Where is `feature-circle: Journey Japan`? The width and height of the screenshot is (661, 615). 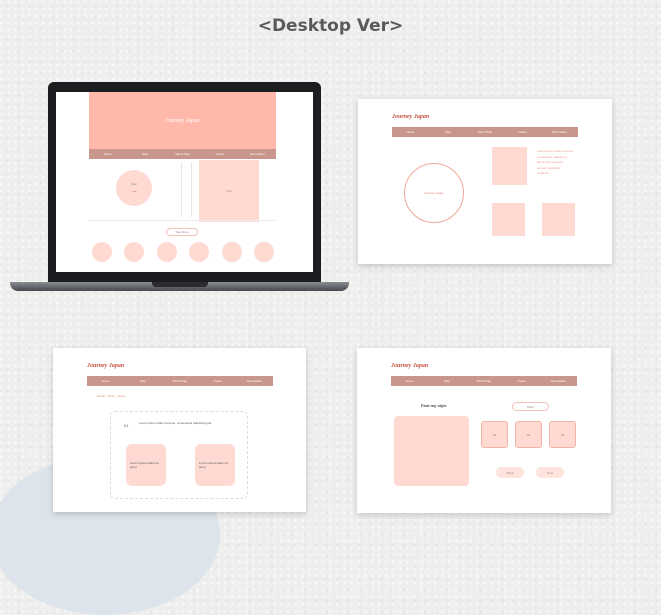 feature-circle: Journey Japan is located at coordinates (434, 193).